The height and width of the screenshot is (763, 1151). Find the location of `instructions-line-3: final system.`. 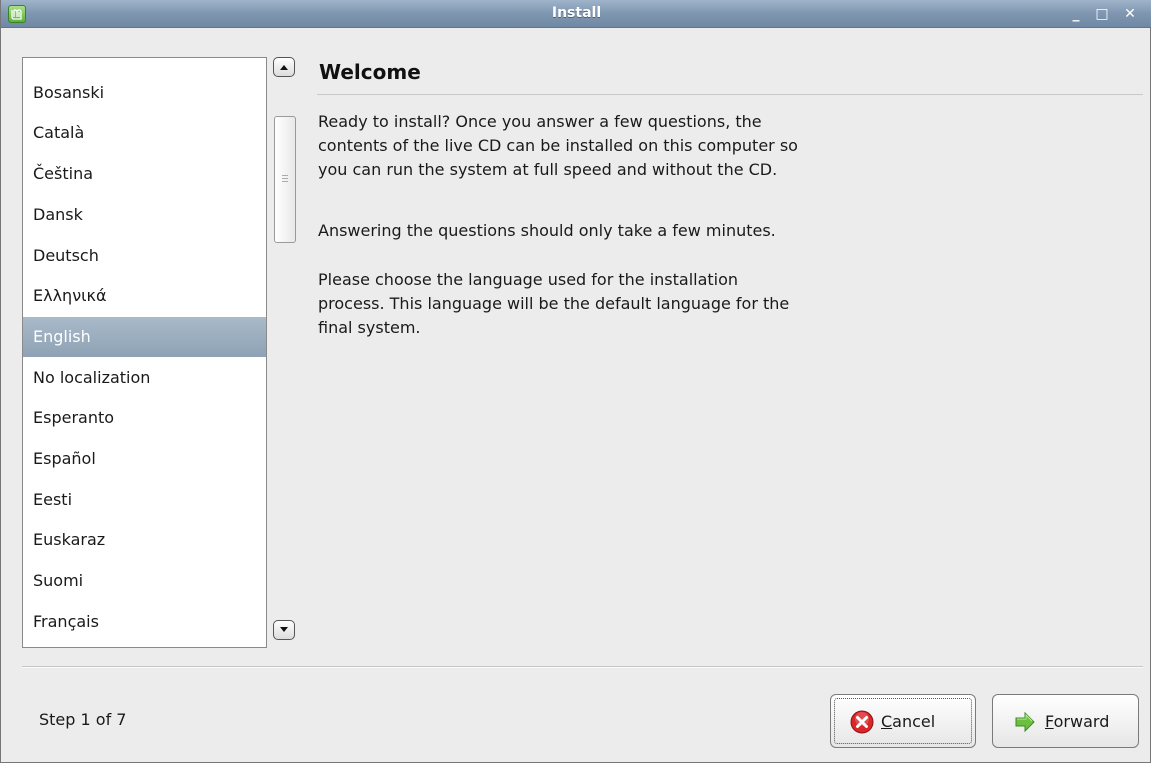

instructions-line-3: final system. is located at coordinates (369, 327).